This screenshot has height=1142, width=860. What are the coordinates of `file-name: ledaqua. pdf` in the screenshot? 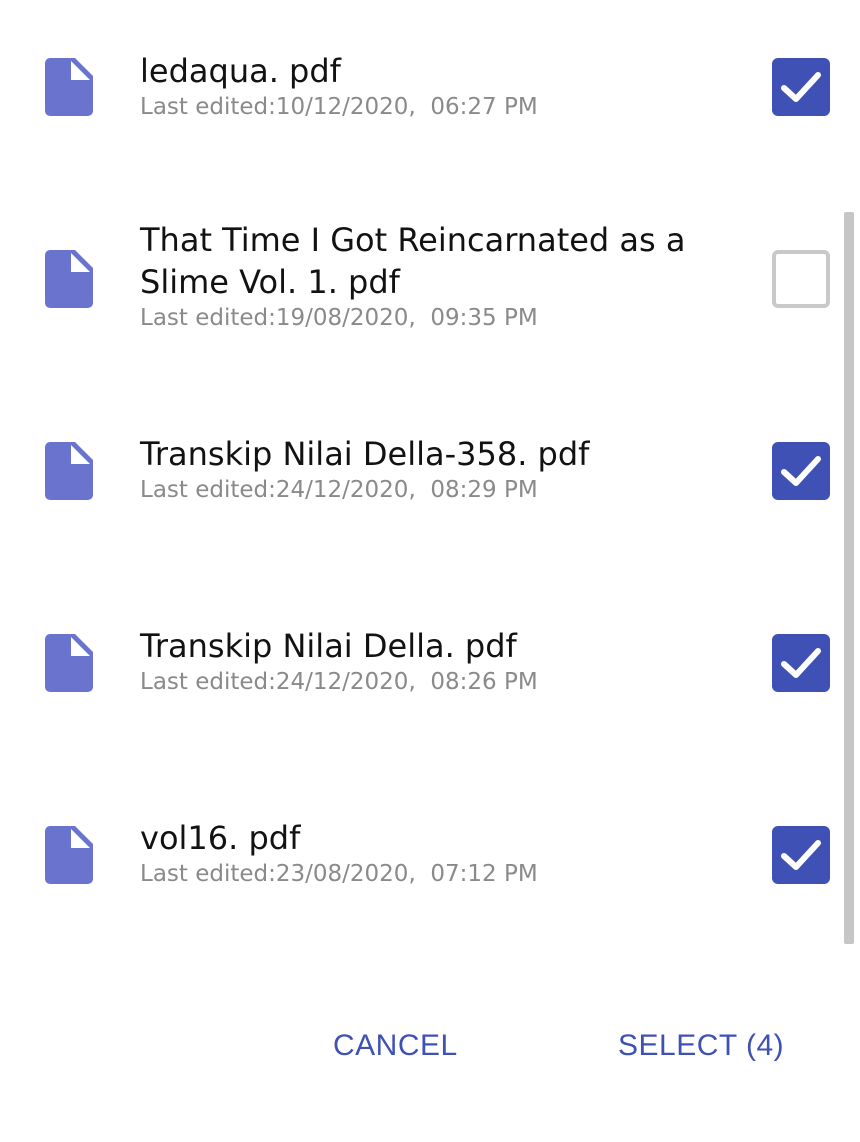 It's located at (240, 71).